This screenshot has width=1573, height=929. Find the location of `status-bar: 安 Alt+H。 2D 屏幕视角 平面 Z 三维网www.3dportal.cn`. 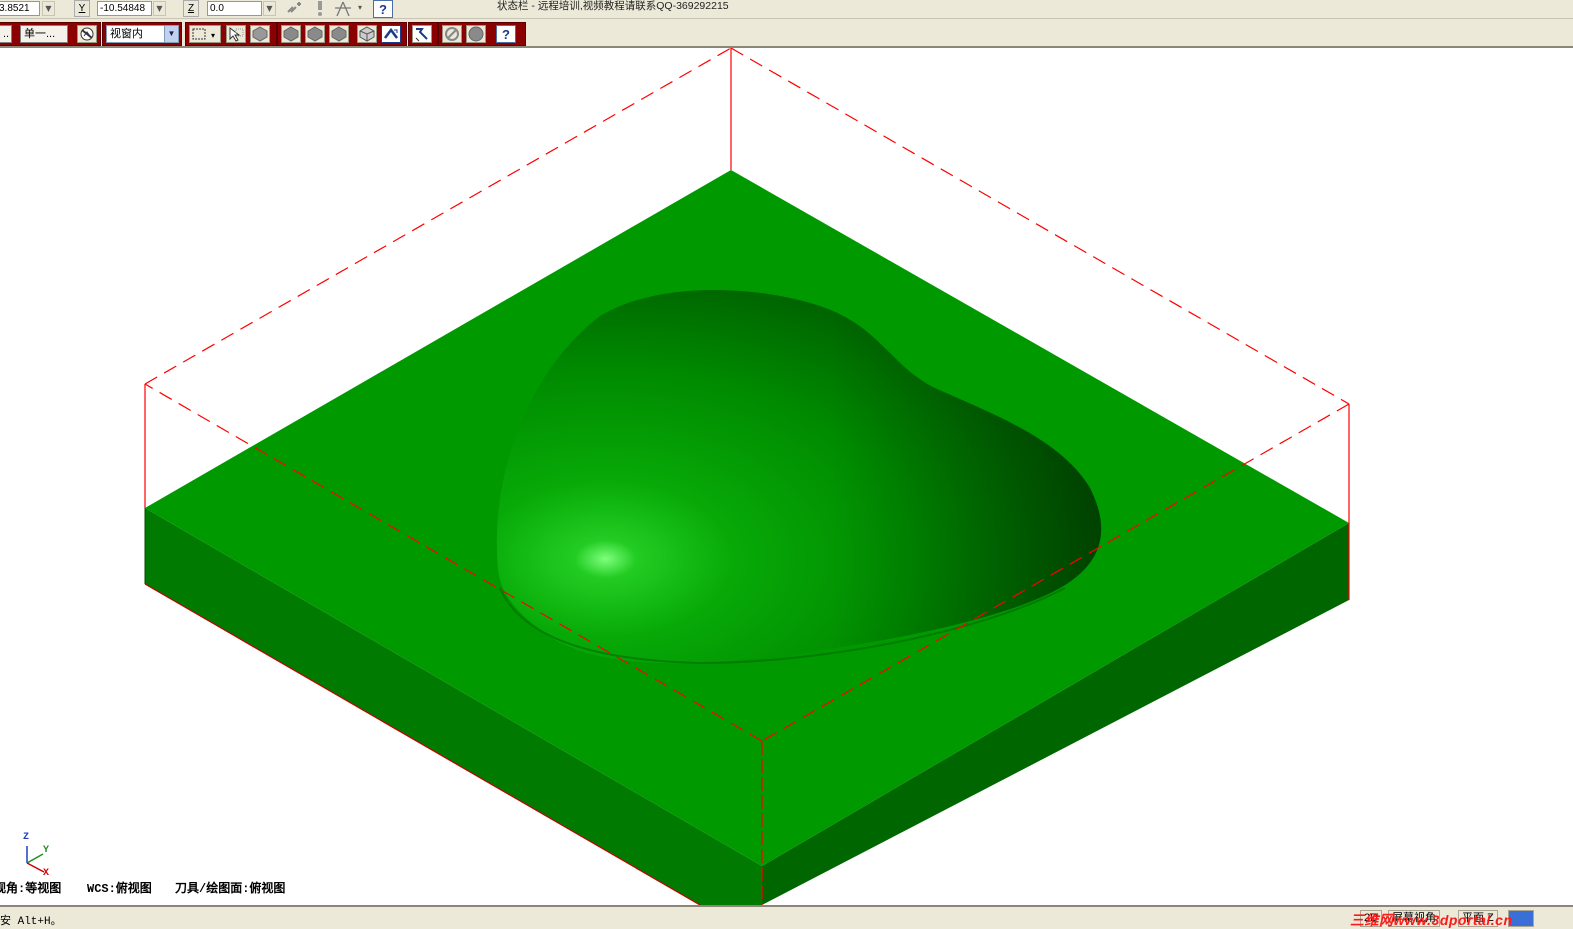

status-bar: 安 Alt+H。 2D 屏幕视角 平面 Z 三维网www.3dportal.cn is located at coordinates (786, 917).